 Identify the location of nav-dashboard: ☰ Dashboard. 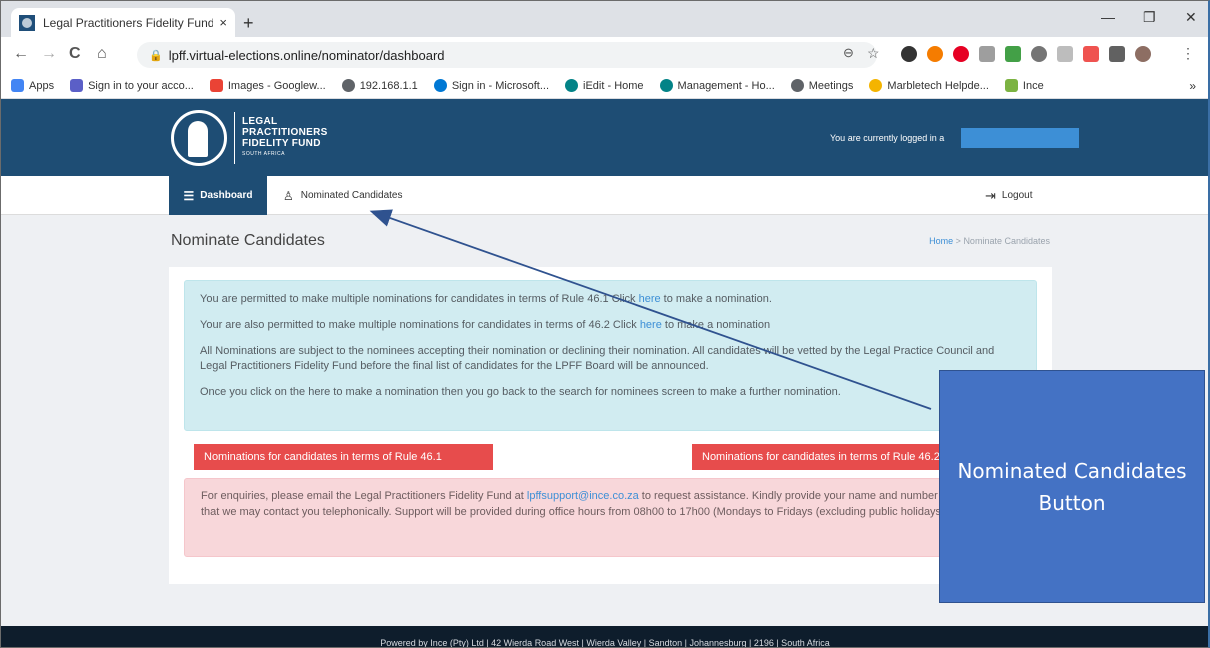
(218, 195).